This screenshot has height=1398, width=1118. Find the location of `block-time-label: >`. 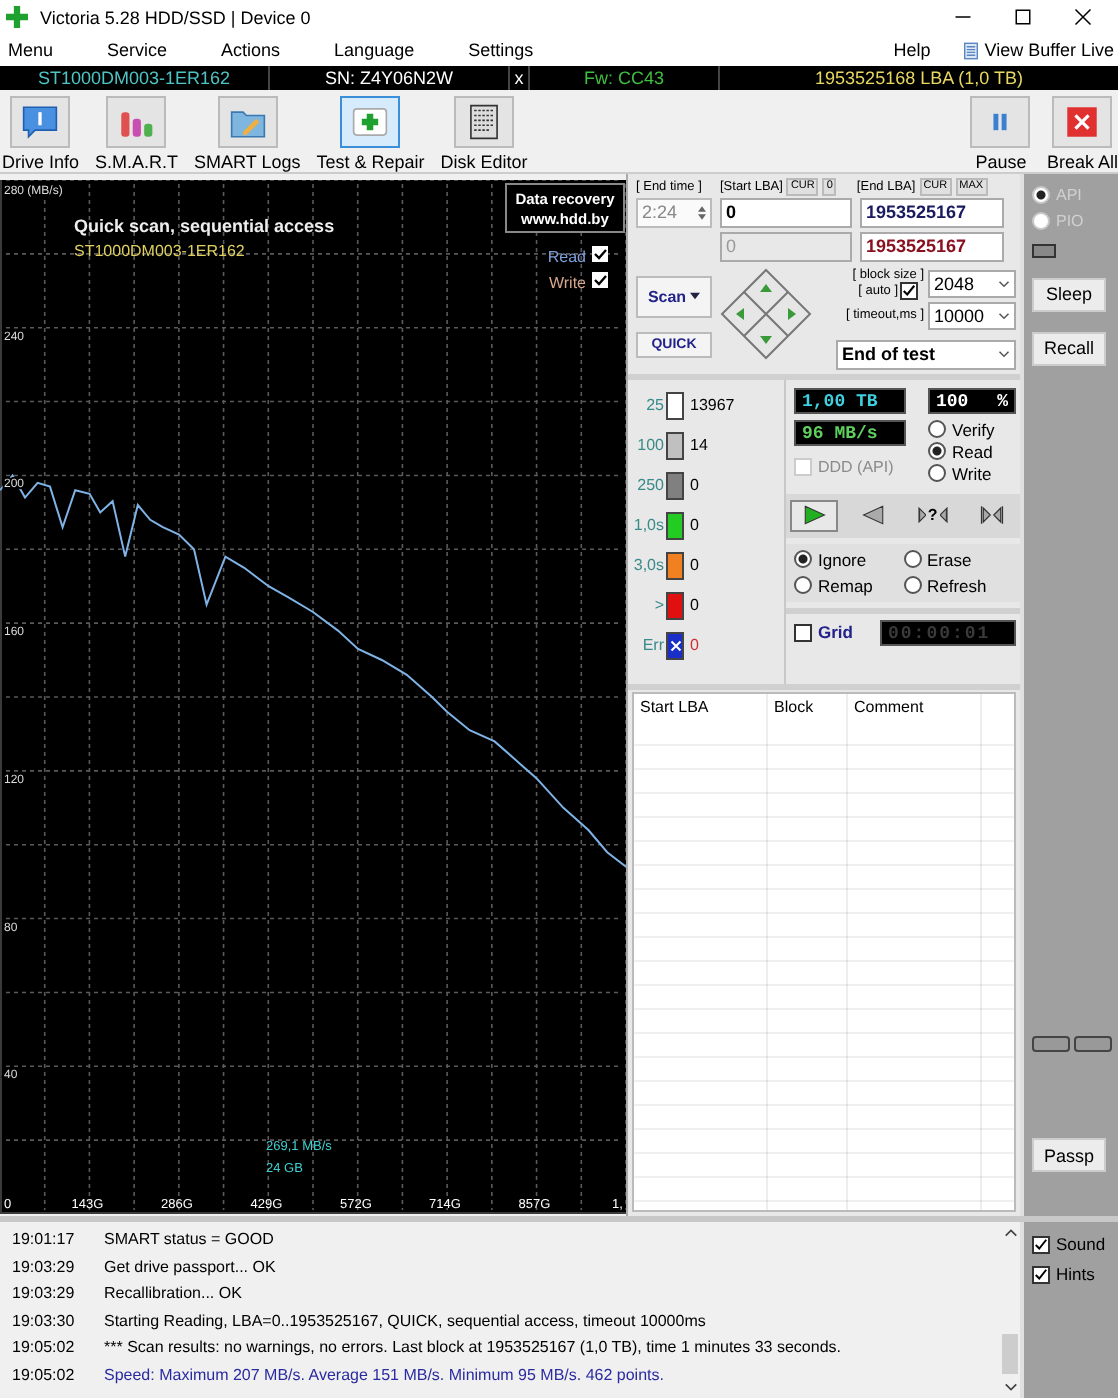

block-time-label: > is located at coordinates (658, 605).